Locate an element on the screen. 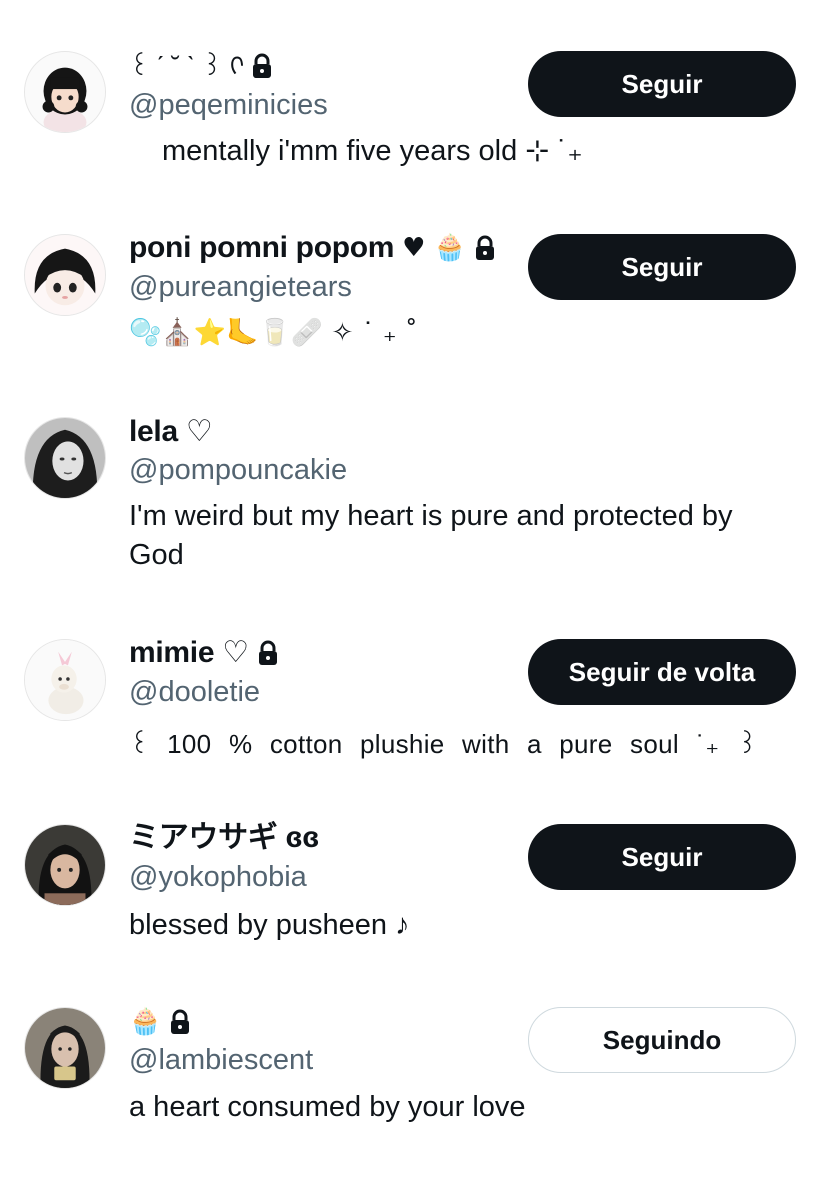 The height and width of the screenshot is (1200, 816). handle: @yokophobia is located at coordinates (218, 877).